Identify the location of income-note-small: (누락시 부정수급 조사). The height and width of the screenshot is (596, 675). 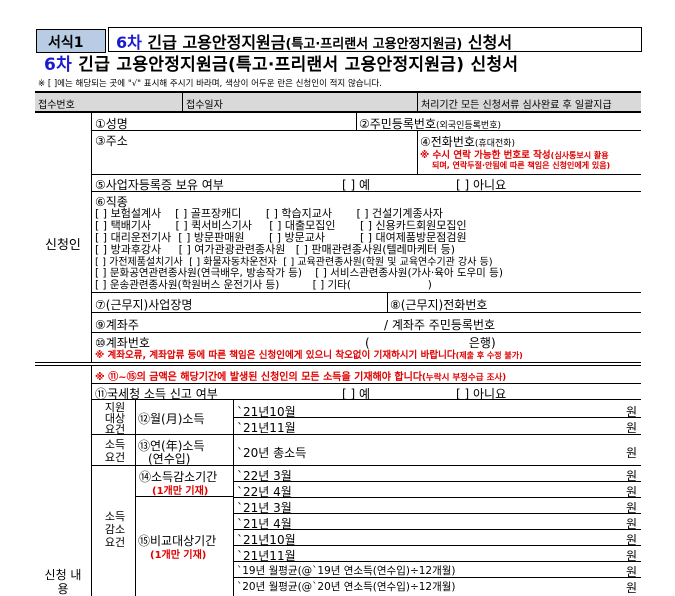
(464, 378).